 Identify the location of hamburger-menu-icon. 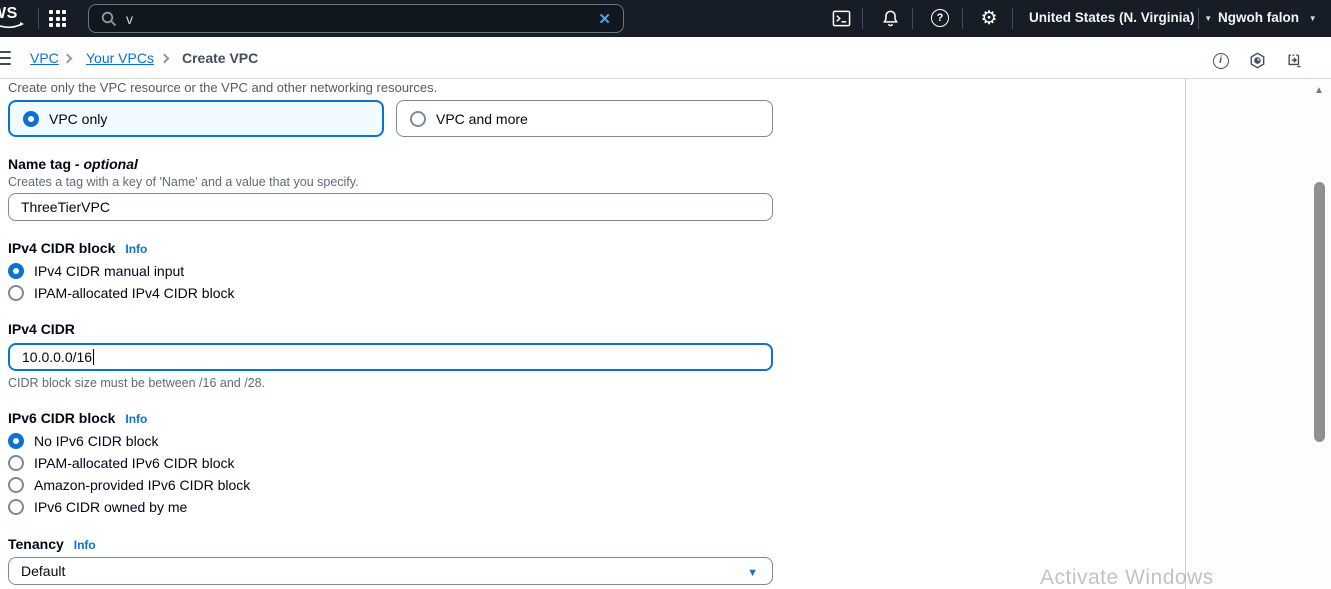
(5, 59).